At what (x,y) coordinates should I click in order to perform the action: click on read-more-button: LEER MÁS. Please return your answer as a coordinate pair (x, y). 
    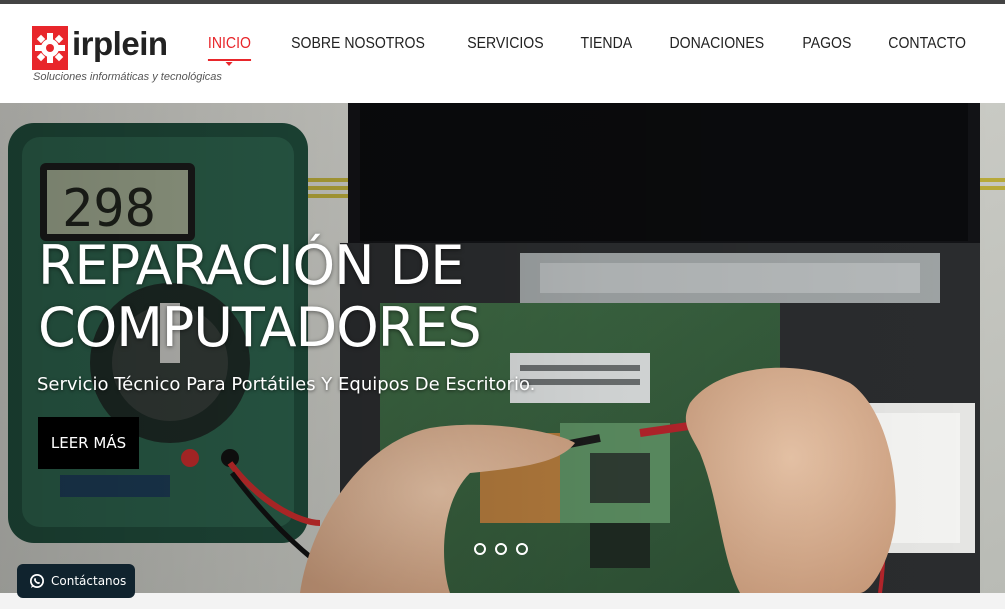
    Looking at the image, I should click on (88, 443).